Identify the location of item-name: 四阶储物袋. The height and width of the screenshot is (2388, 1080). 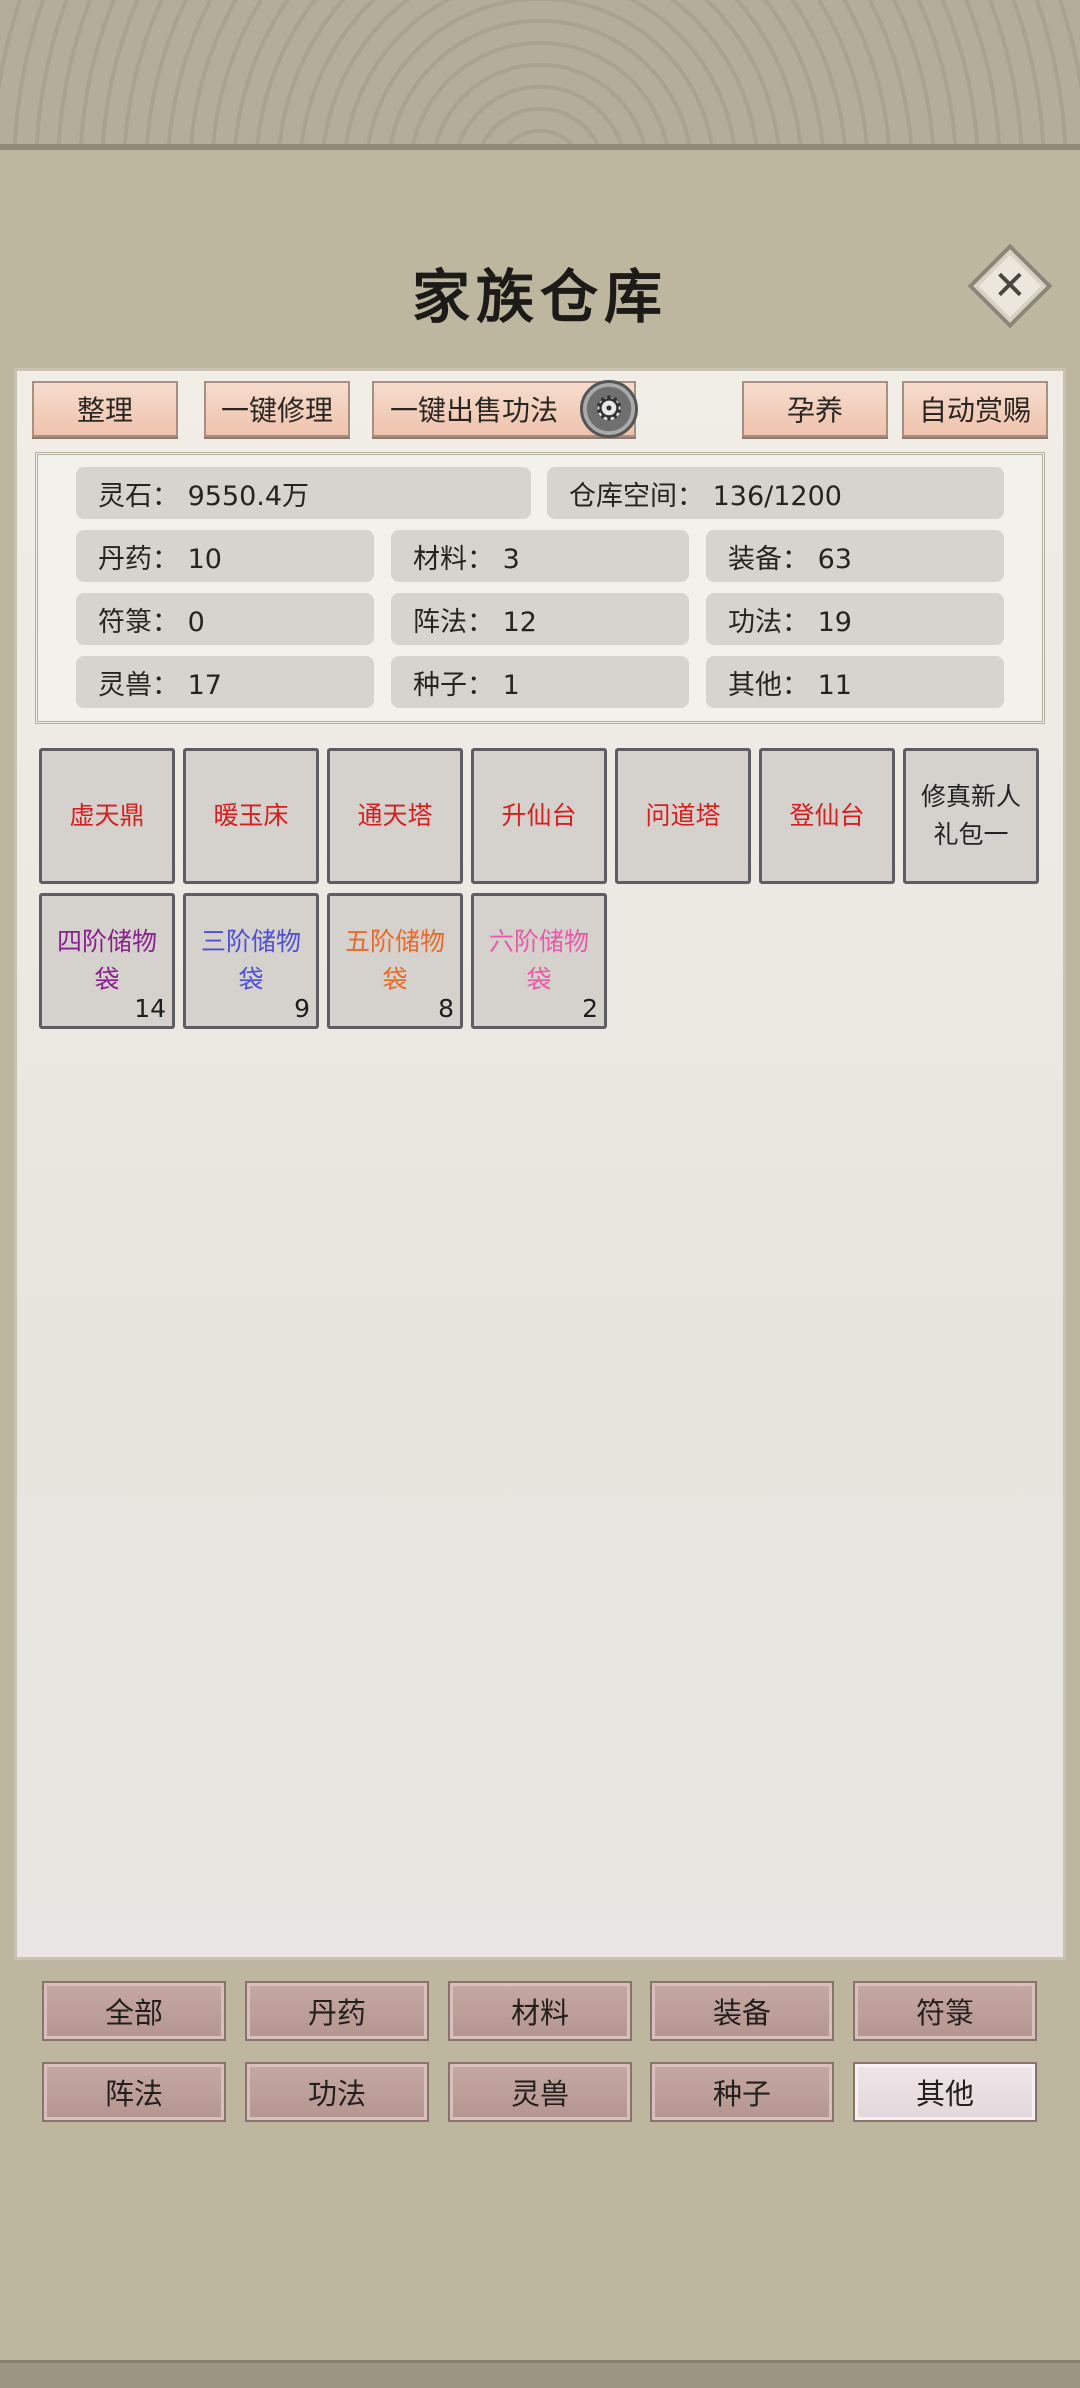
(106, 960).